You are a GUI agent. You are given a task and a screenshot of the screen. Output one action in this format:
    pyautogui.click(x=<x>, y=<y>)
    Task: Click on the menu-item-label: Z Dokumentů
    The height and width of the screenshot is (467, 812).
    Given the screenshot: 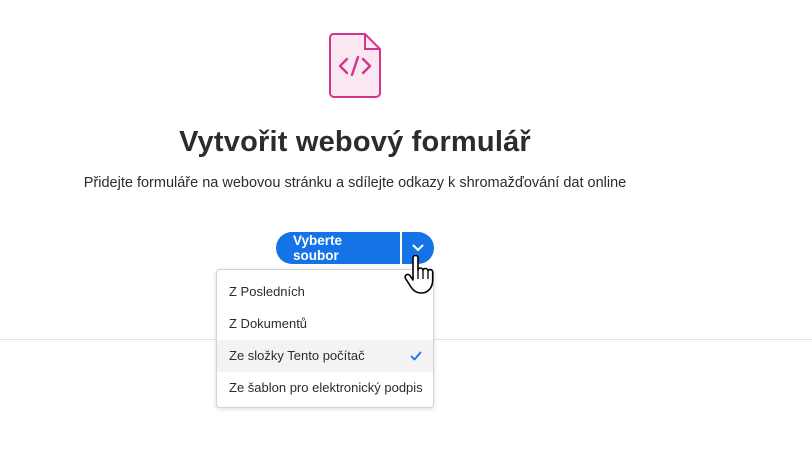 What is the action you would take?
    pyautogui.click(x=268, y=323)
    